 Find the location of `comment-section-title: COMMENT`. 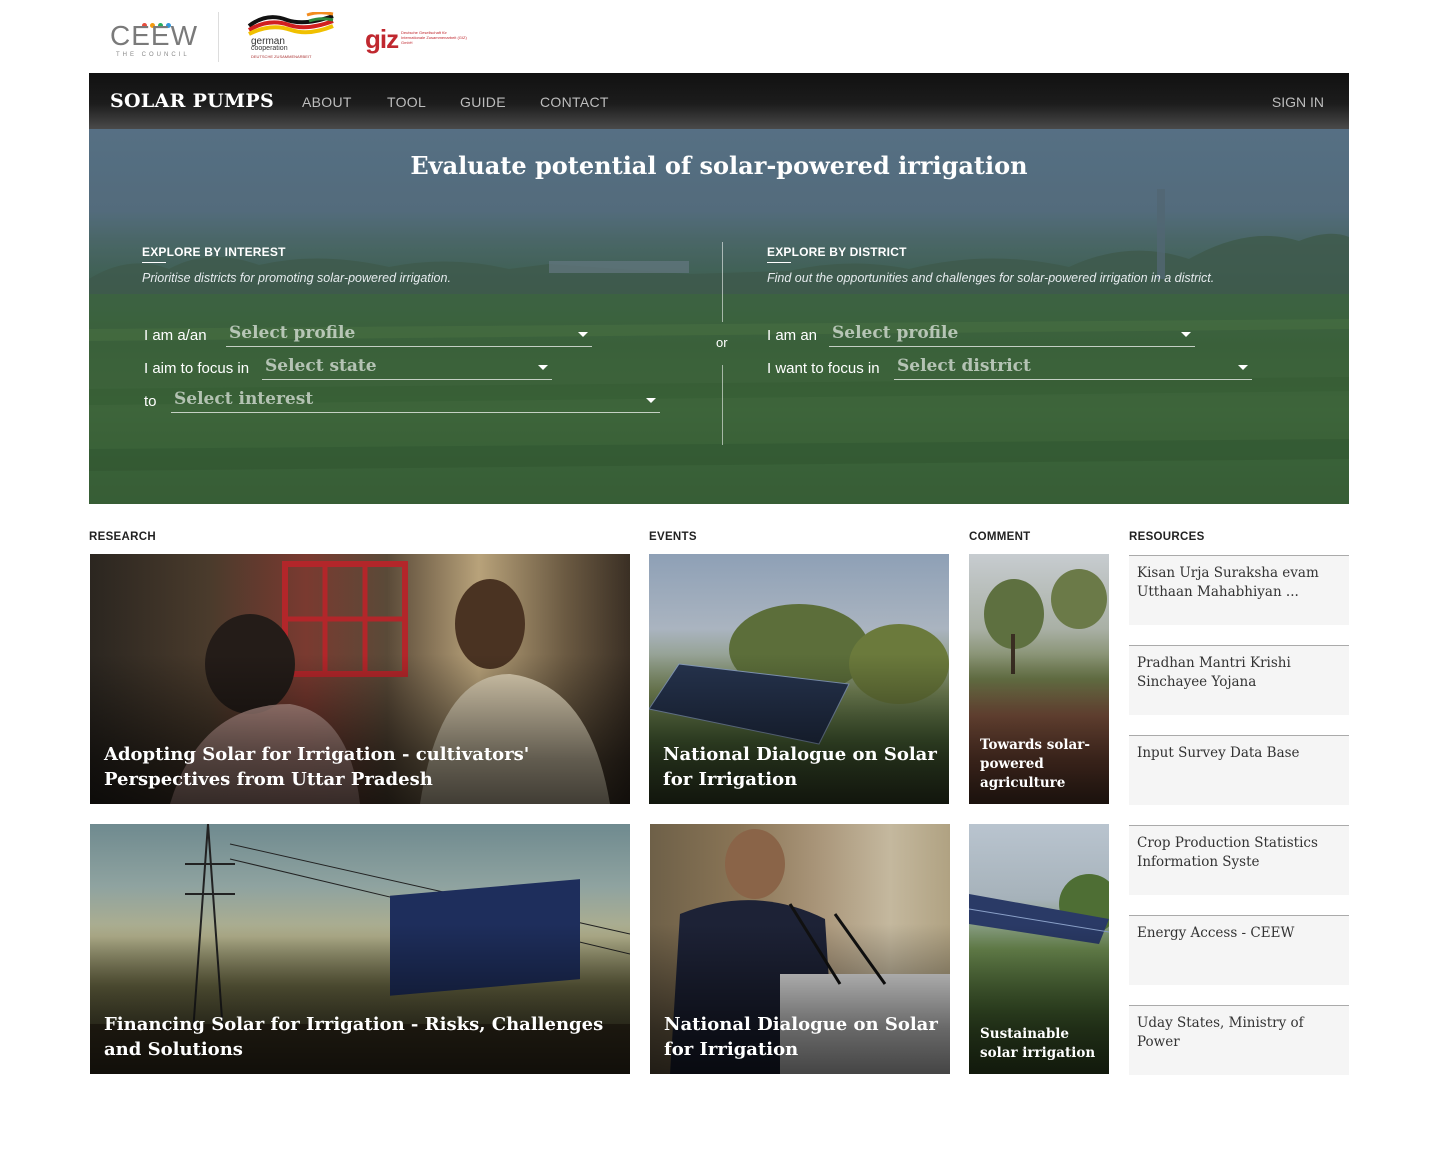

comment-section-title: COMMENT is located at coordinates (1000, 537).